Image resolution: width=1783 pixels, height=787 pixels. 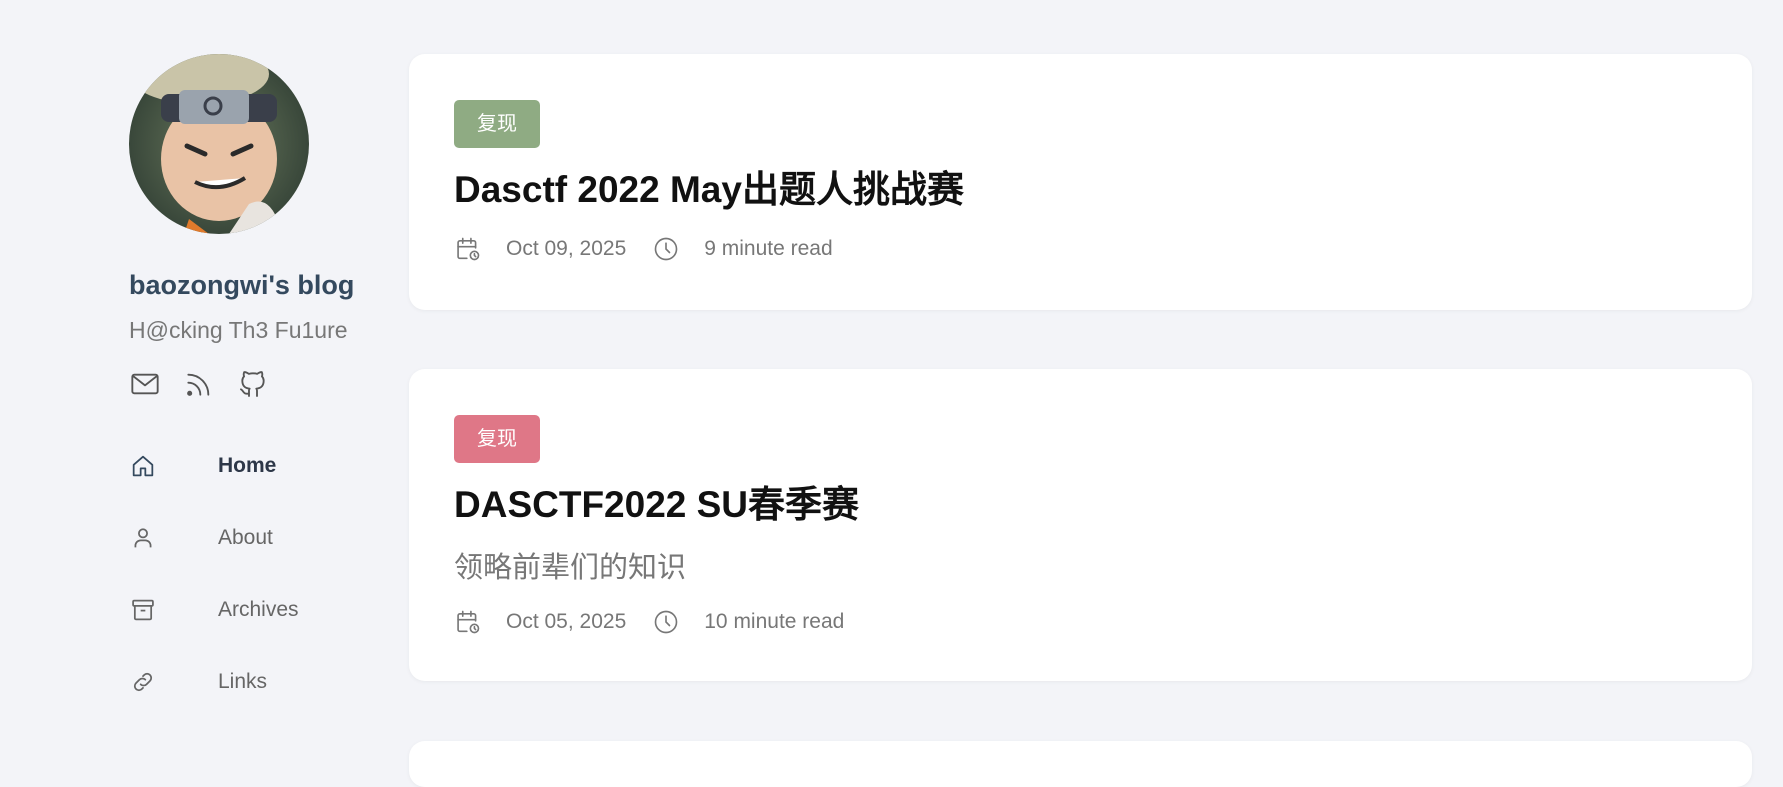 I want to click on post-meta: Oct 05, 2025 10 minute read, so click(x=1080, y=622).